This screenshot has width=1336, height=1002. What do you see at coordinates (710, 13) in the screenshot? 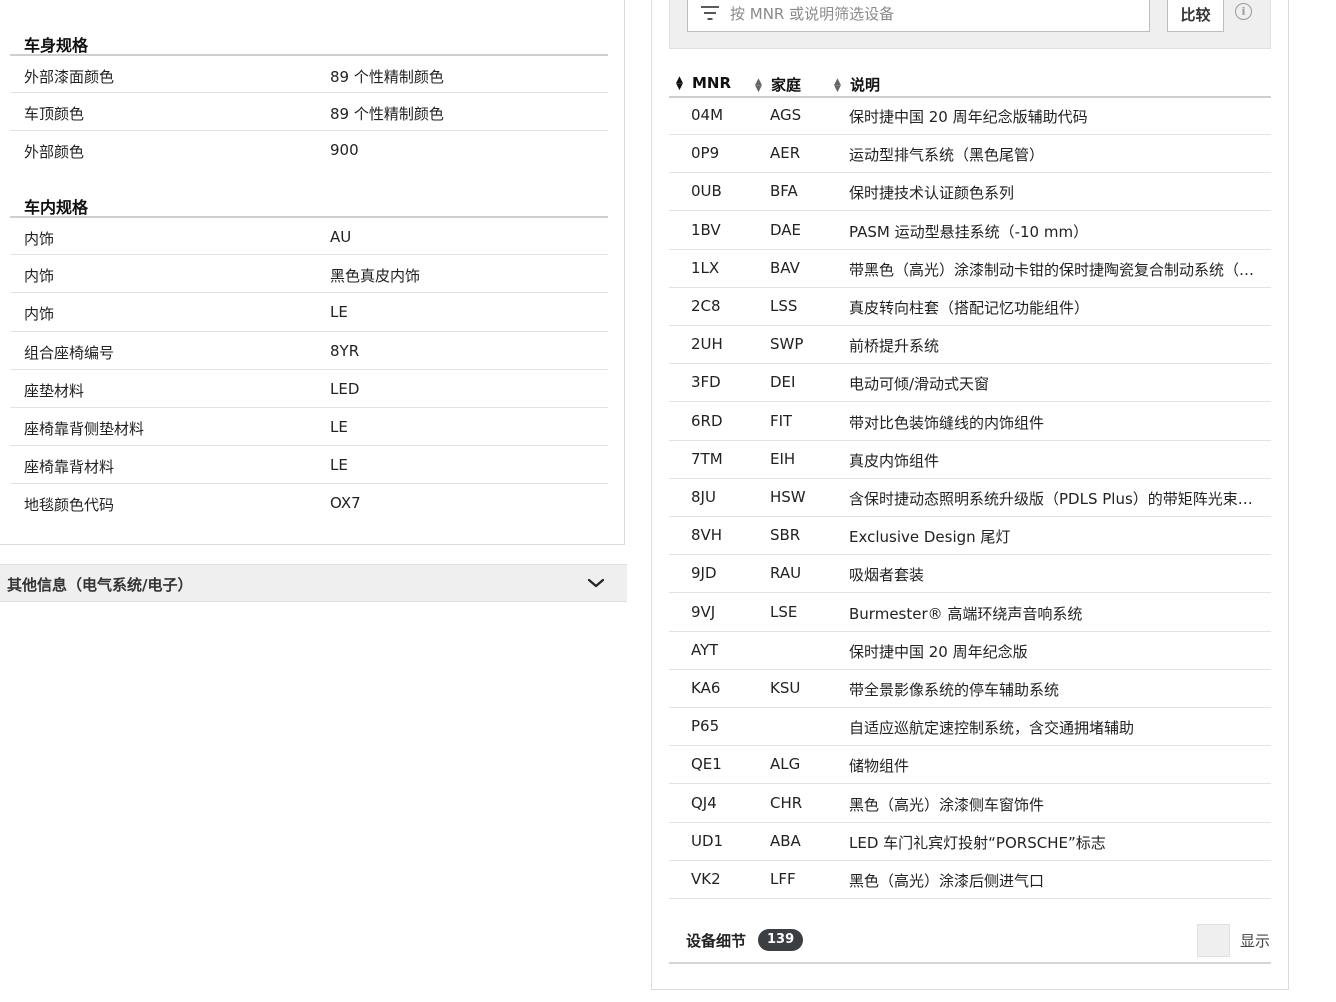
I see `filter-icon` at bounding box center [710, 13].